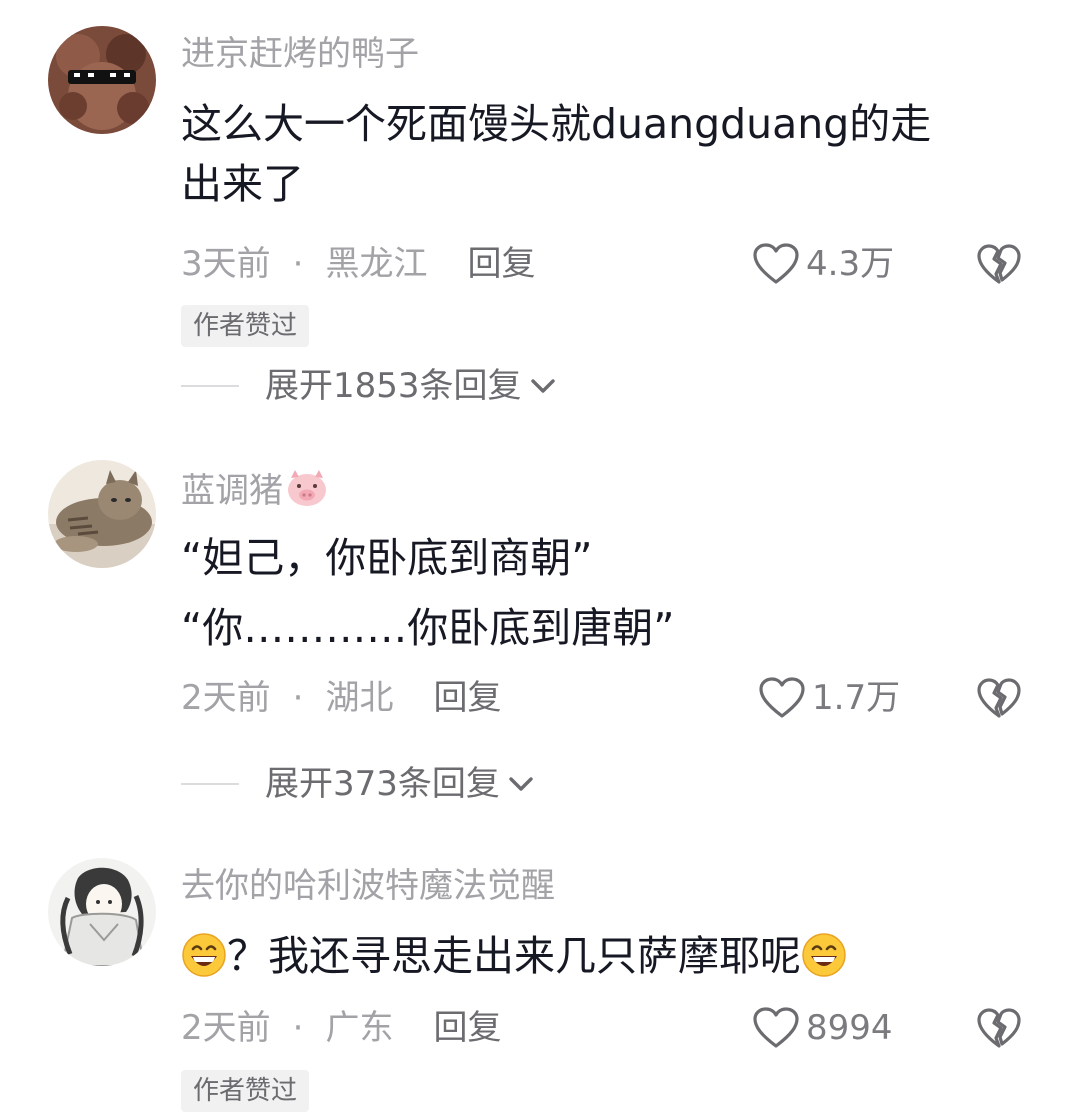 This screenshot has height=1112, width=1080. I want to click on comment-meta: 2天前 · 广东 回复, so click(341, 1028).